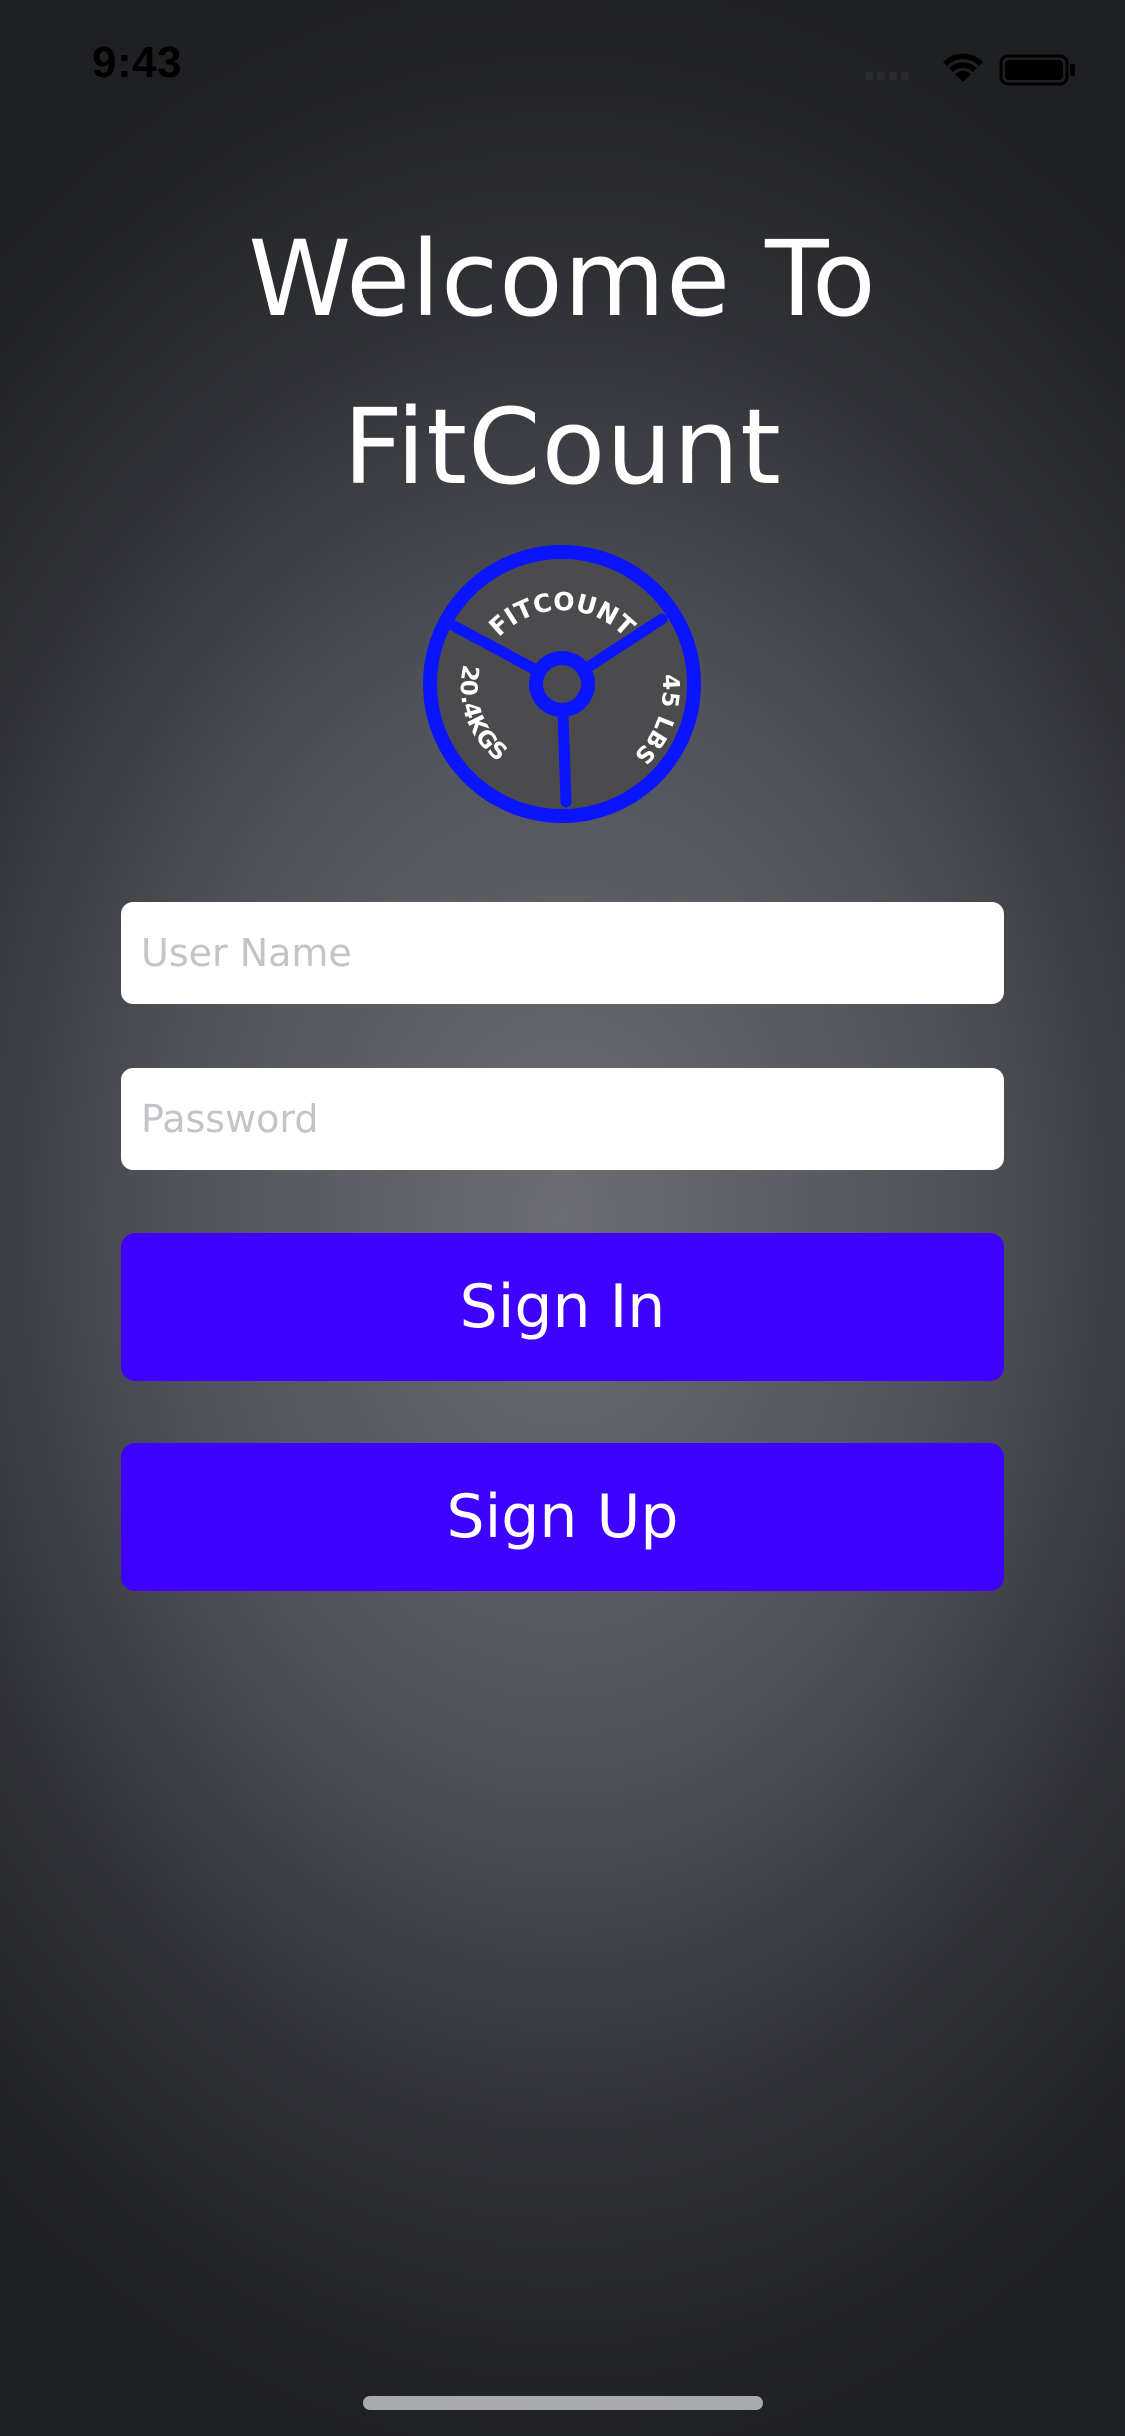 This screenshot has width=1125, height=2436. What do you see at coordinates (562, 447) in the screenshot?
I see `app-name: FitCount` at bounding box center [562, 447].